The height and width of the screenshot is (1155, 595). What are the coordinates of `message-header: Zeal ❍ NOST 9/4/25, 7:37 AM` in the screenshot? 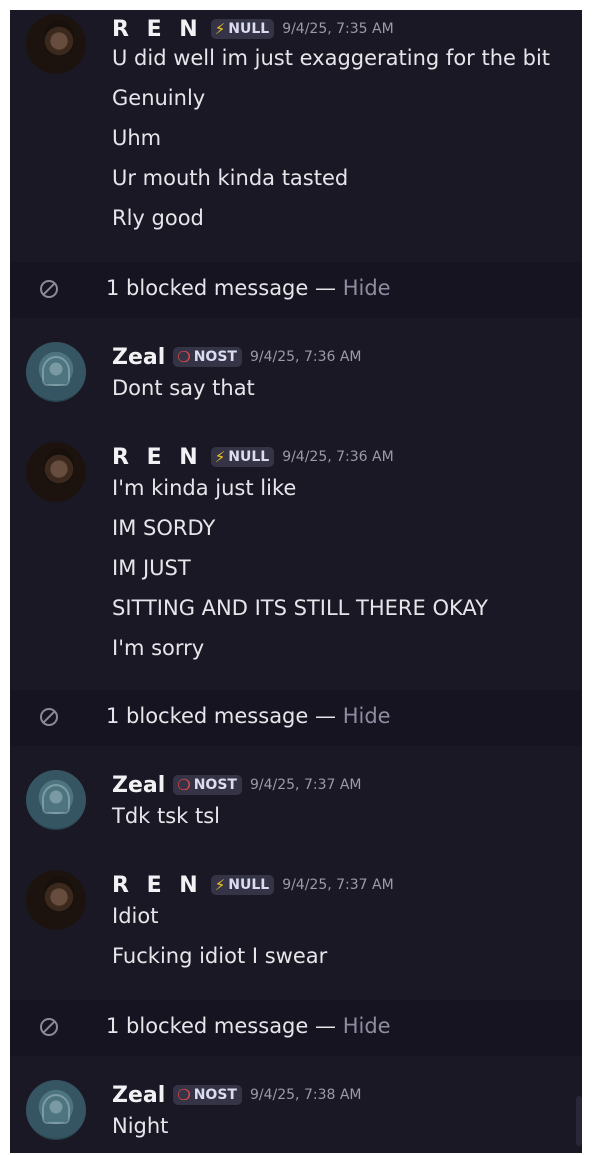 It's located at (237, 785).